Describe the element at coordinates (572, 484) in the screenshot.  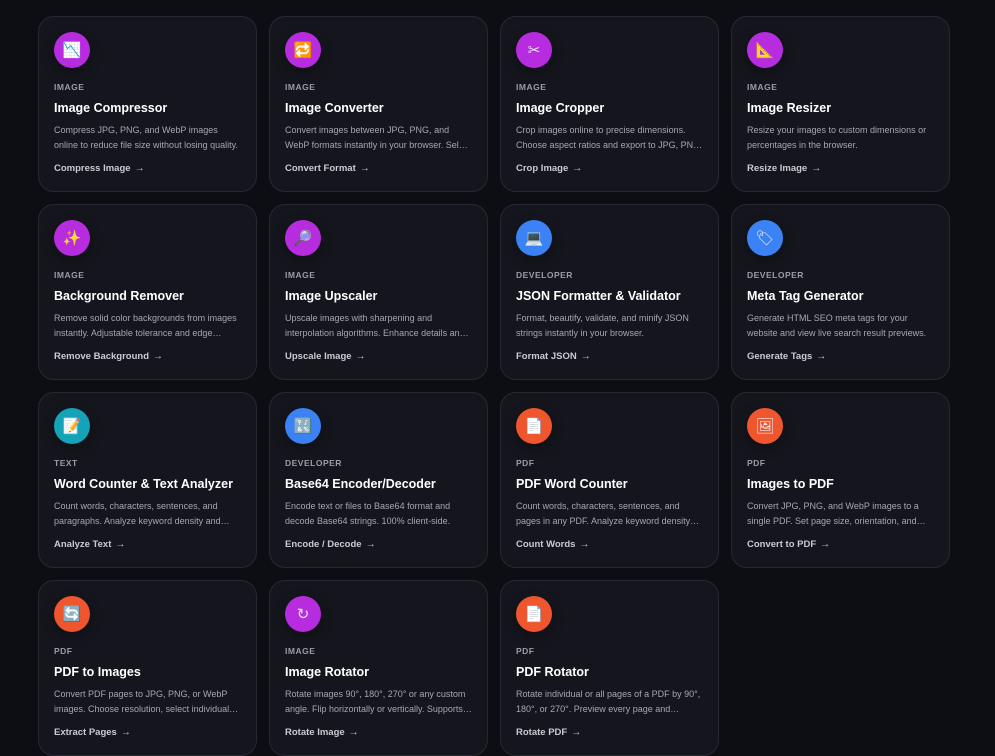
I see `tool-title: PDF Word Counter` at that location.